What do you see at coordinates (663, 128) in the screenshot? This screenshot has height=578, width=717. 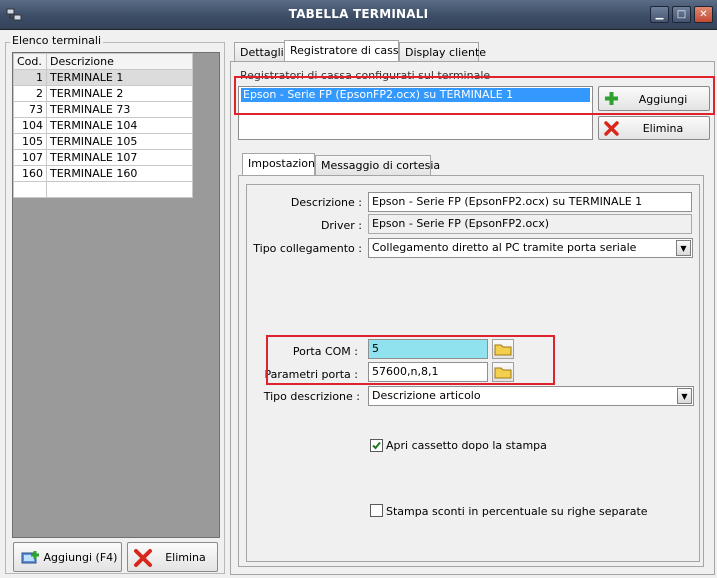 I see `delete-register-label: Elimina` at bounding box center [663, 128].